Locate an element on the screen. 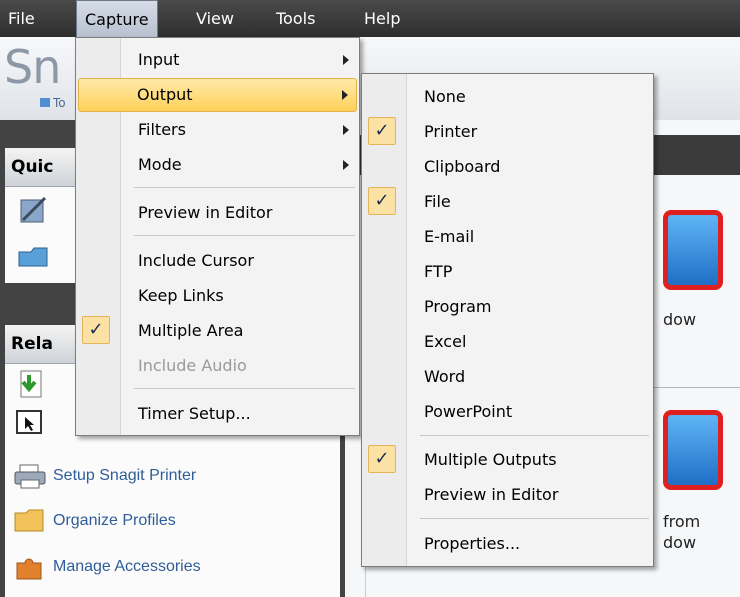  menu-help: Help is located at coordinates (382, 18).